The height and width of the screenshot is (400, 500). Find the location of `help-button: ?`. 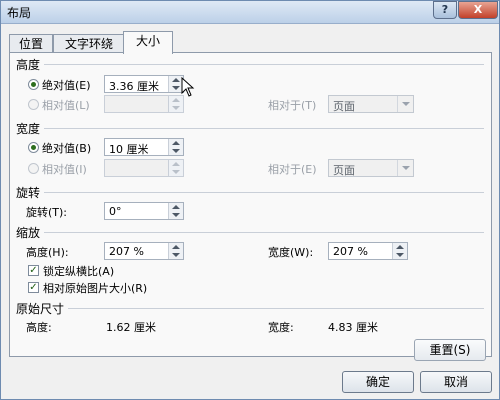

help-button: ? is located at coordinates (445, 10).